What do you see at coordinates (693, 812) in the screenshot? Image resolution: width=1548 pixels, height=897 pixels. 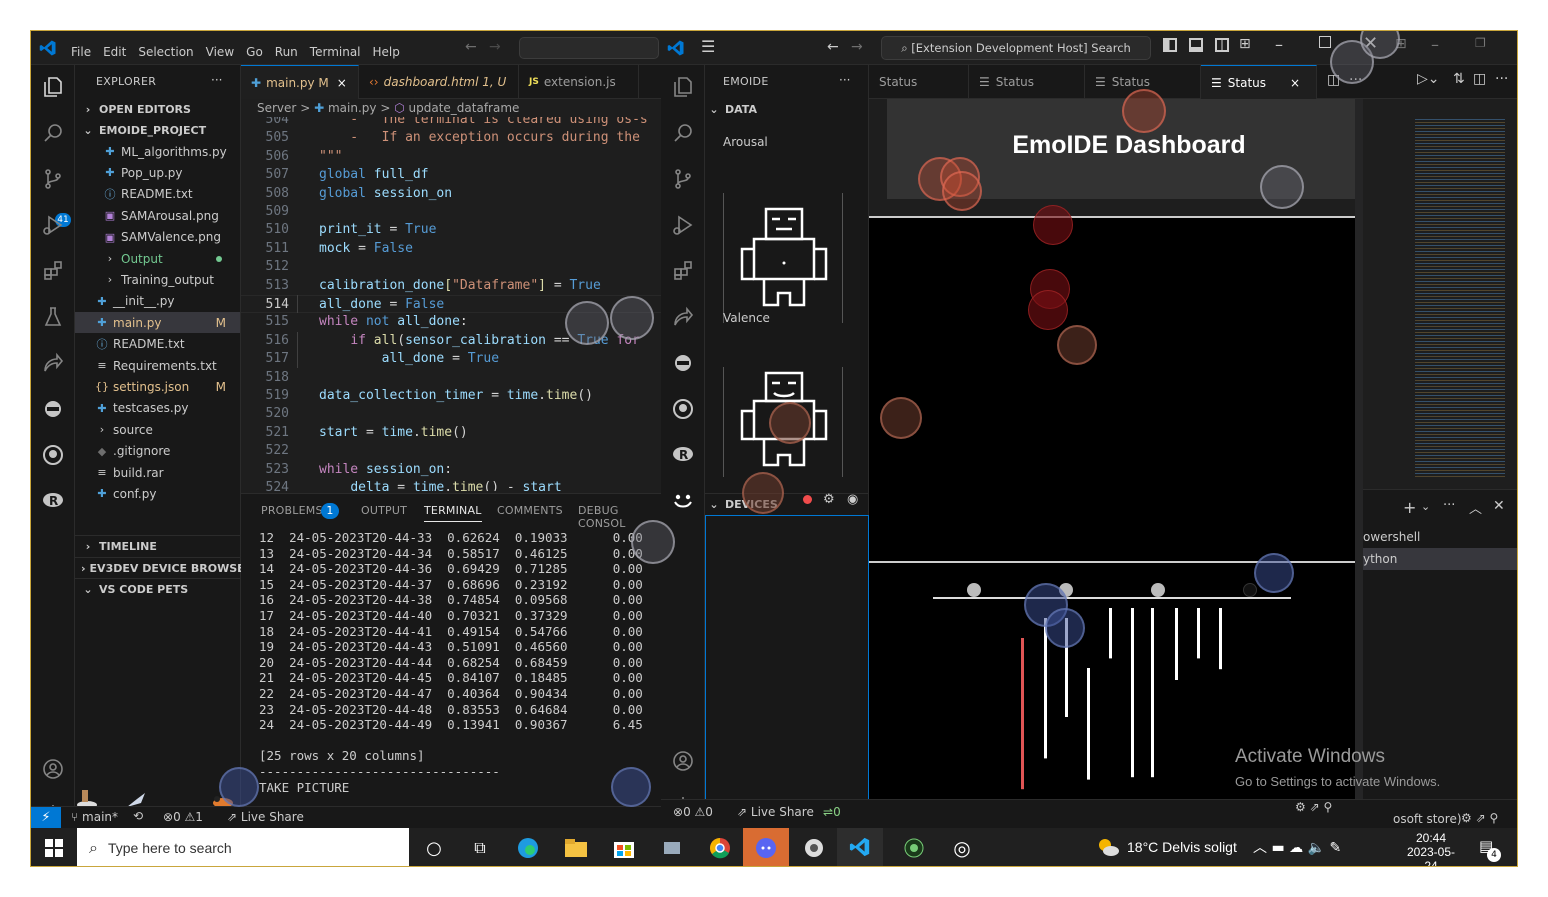 I see `problems-status: ⊗0 ⚠0` at bounding box center [693, 812].